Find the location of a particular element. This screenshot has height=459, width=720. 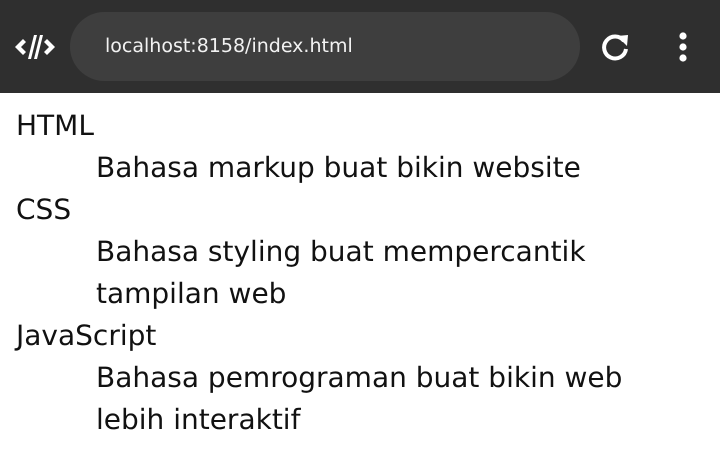

description: Bahasa markup buat bikin website is located at coordinates (338, 167).